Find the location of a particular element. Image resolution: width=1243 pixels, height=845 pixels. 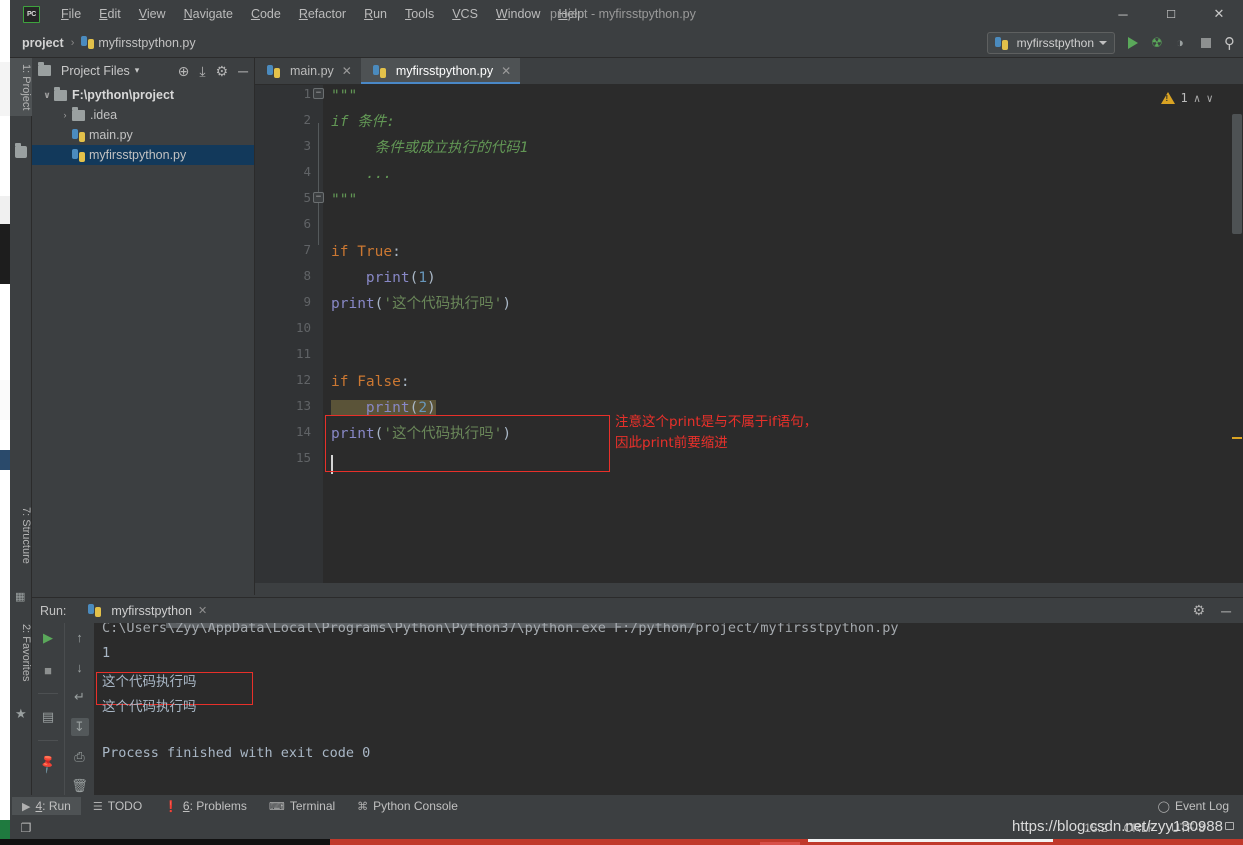

print-button: ⎙ is located at coordinates (80, 757).